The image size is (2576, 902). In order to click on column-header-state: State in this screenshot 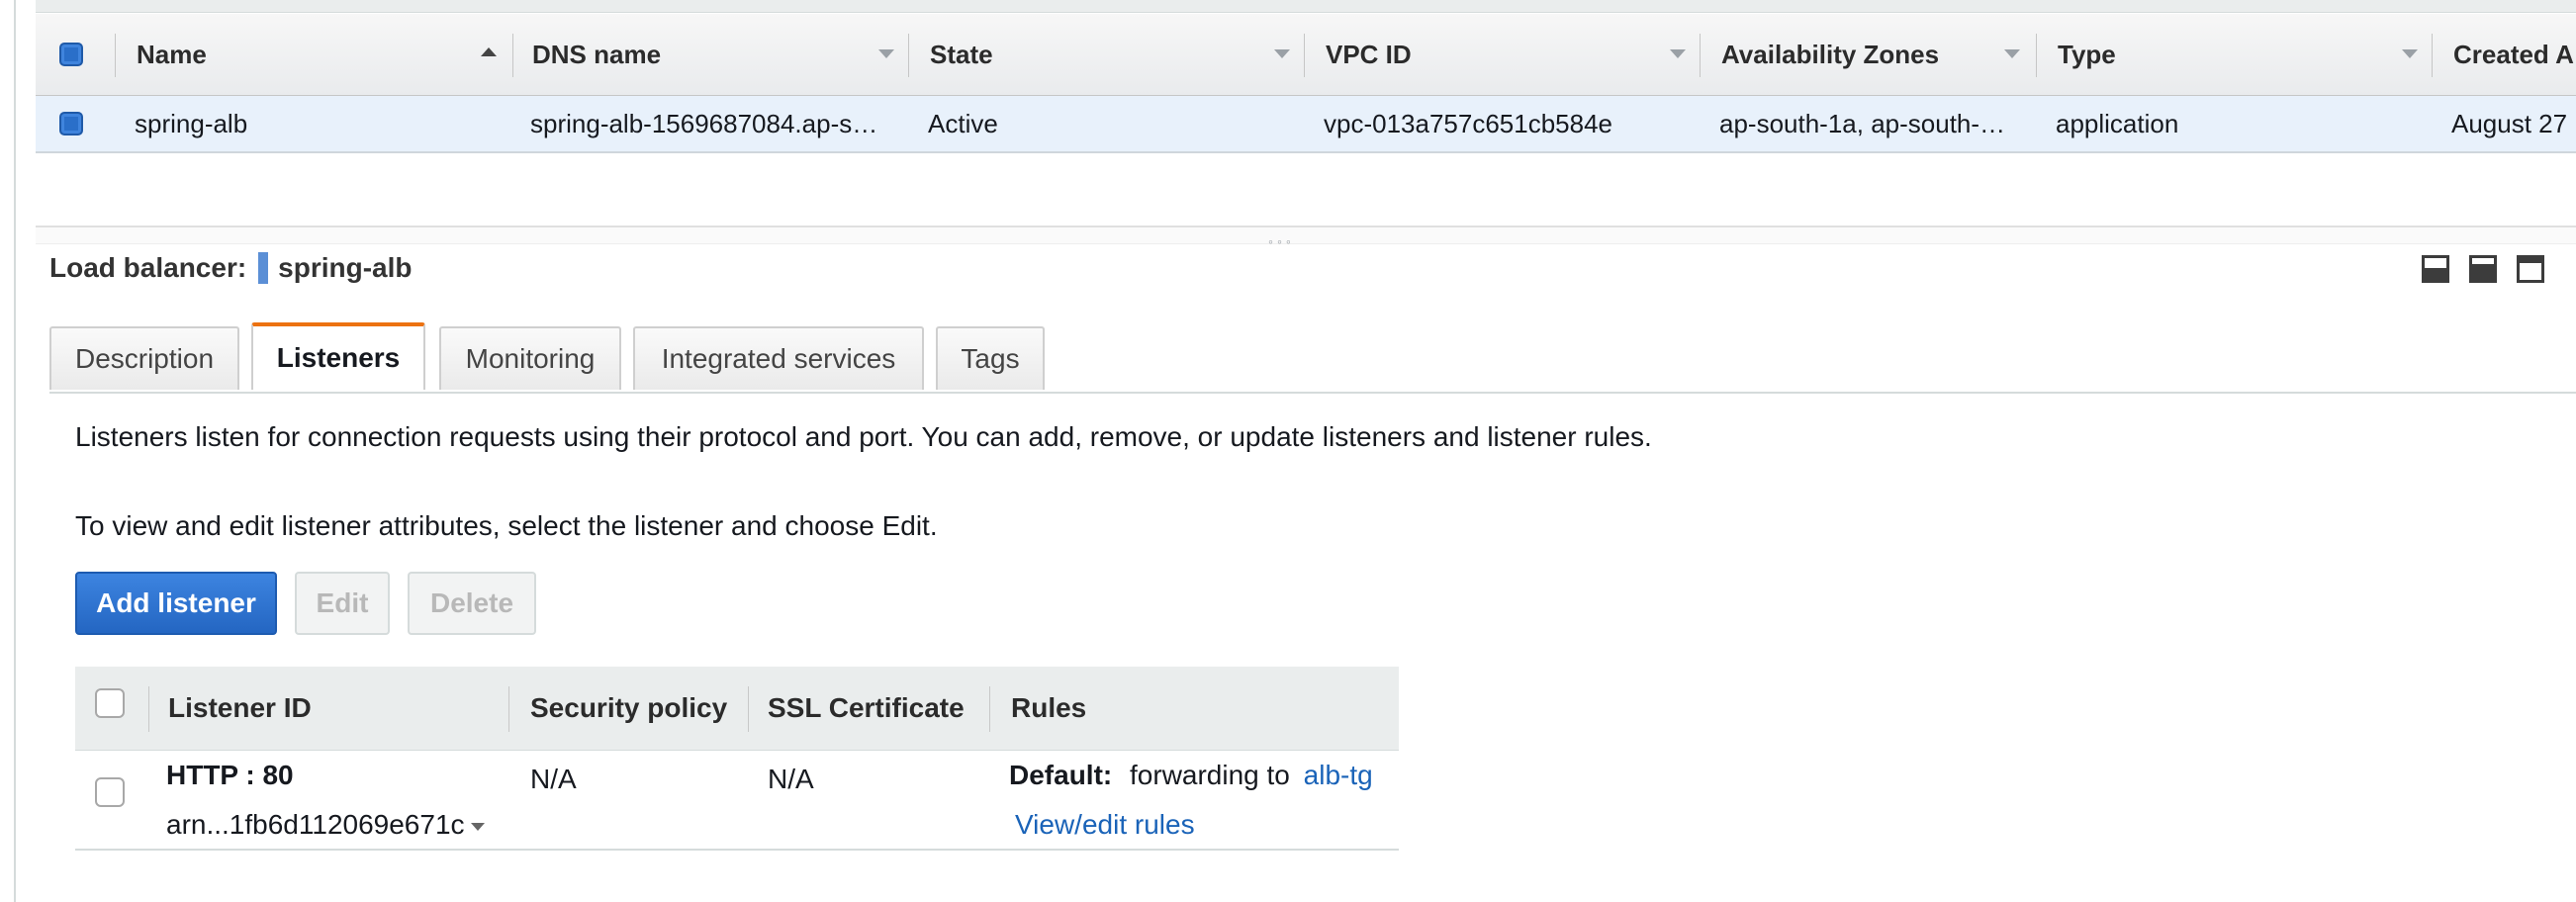, I will do `click(961, 54)`.